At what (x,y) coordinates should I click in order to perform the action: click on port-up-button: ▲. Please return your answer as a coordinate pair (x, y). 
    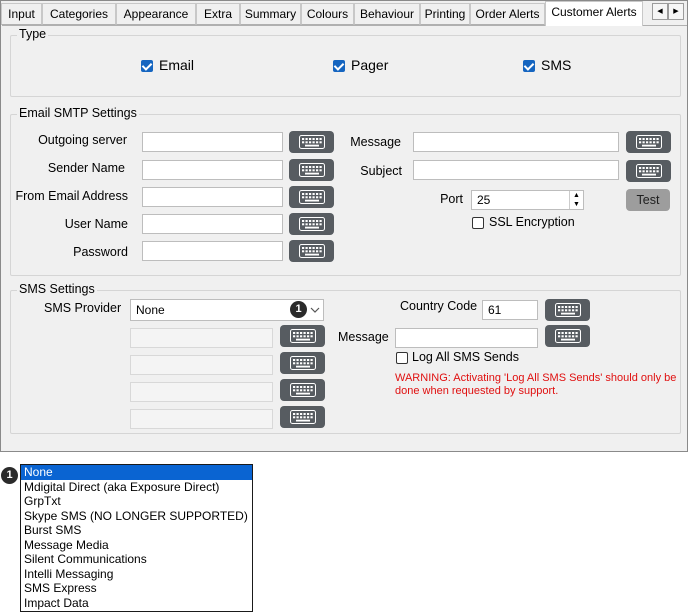
    Looking at the image, I should click on (576, 195).